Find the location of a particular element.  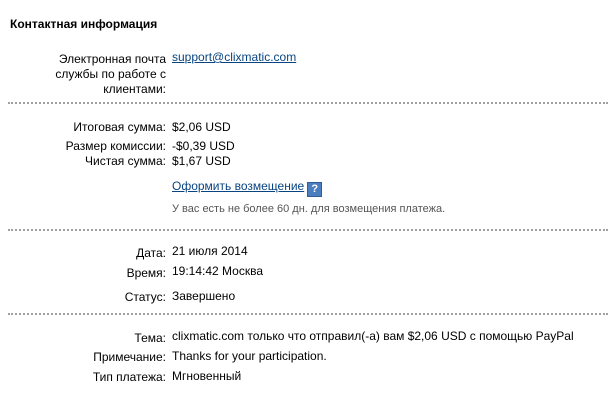

subject-label: Тема: is located at coordinates (150, 338).